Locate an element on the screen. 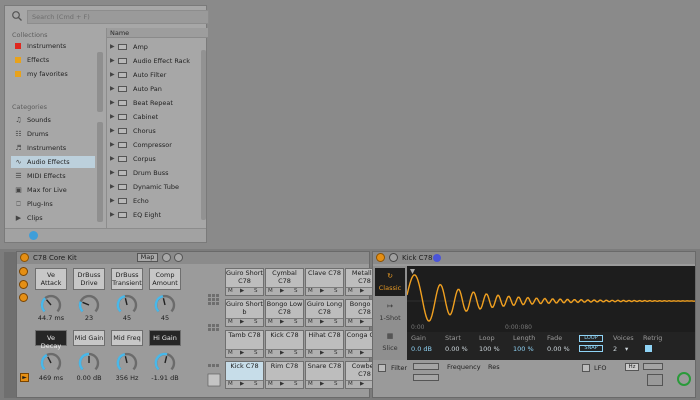 Image resolution: width=700 pixels, height=400 pixels. filter-type-dropdown is located at coordinates (426, 366).